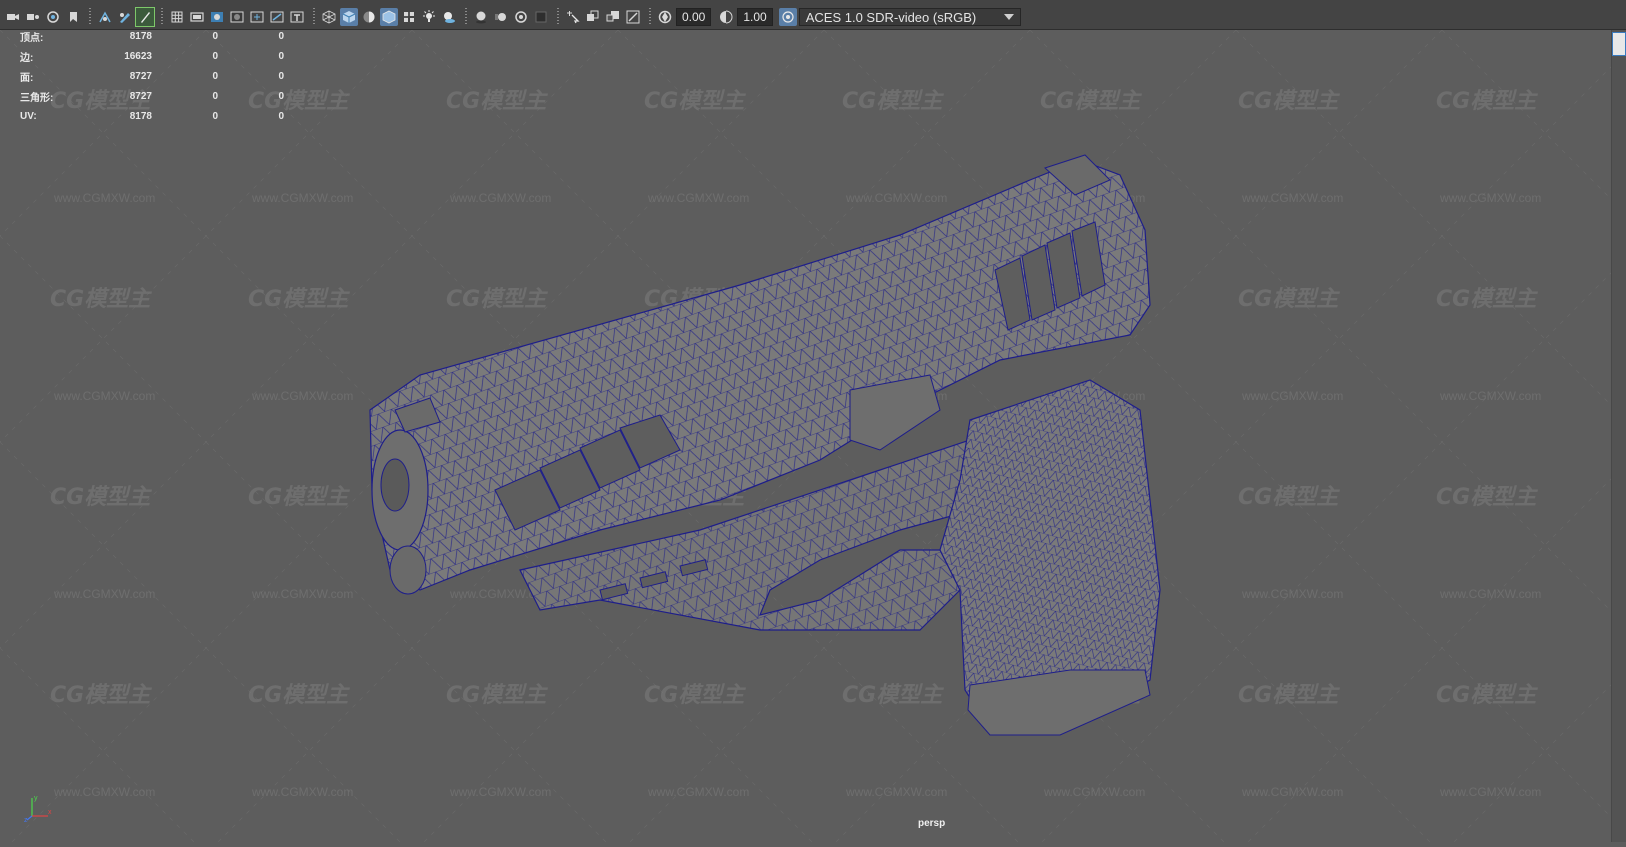 The image size is (1626, 847). Describe the element at coordinates (501, 17) in the screenshot. I see `motion-blur-icon` at that location.